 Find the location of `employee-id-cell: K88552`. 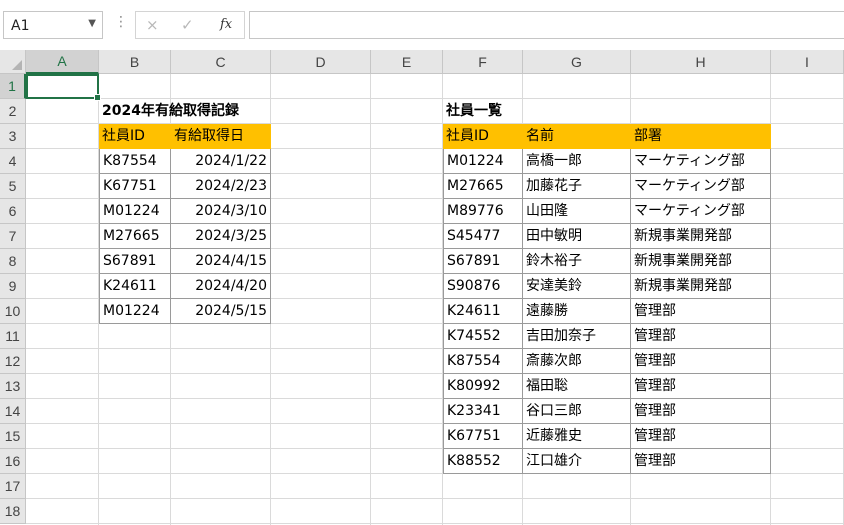

employee-id-cell: K88552 is located at coordinates (483, 461).